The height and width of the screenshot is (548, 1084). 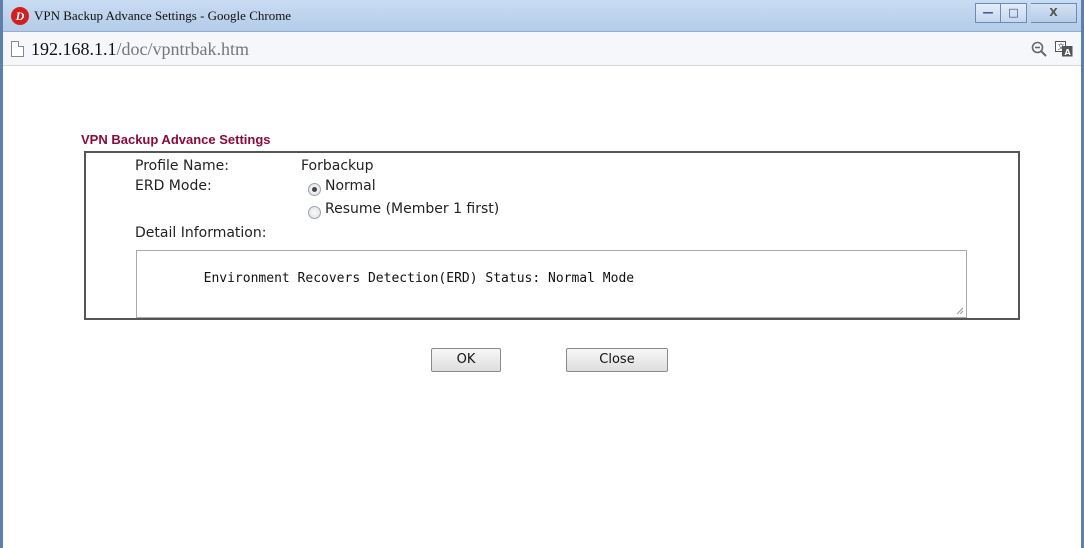 What do you see at coordinates (1054, 13) in the screenshot?
I see `close-window-button: X` at bounding box center [1054, 13].